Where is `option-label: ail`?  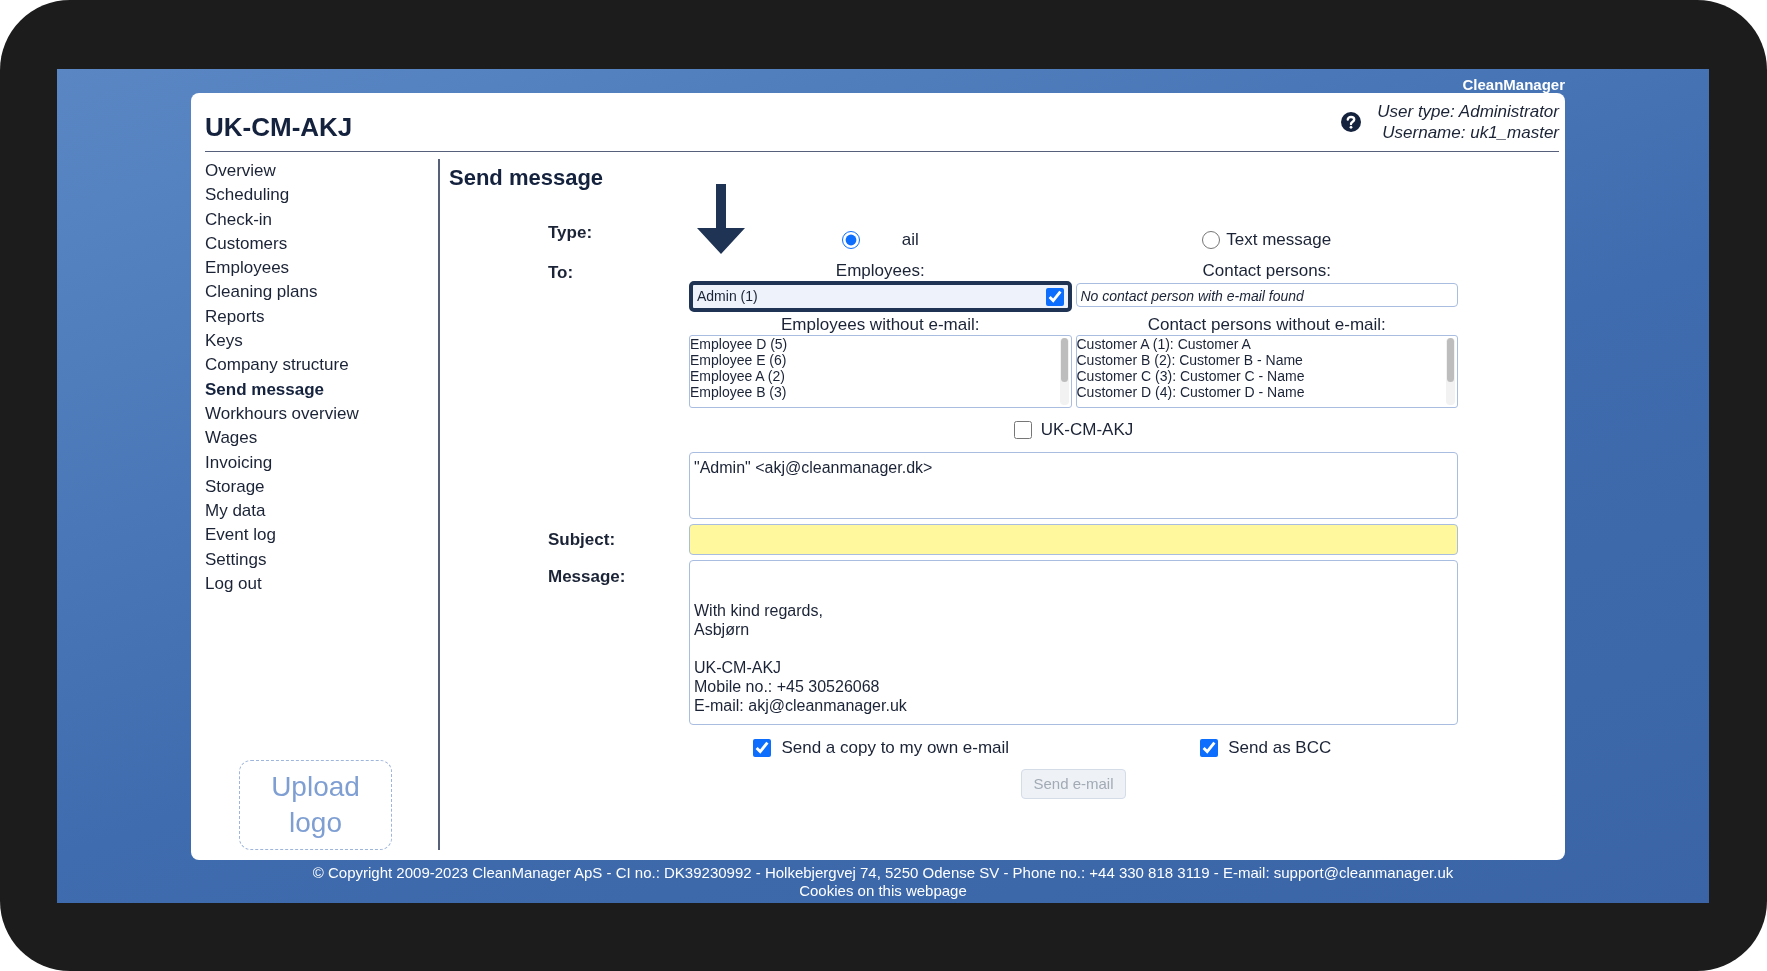 option-label: ail is located at coordinates (910, 240).